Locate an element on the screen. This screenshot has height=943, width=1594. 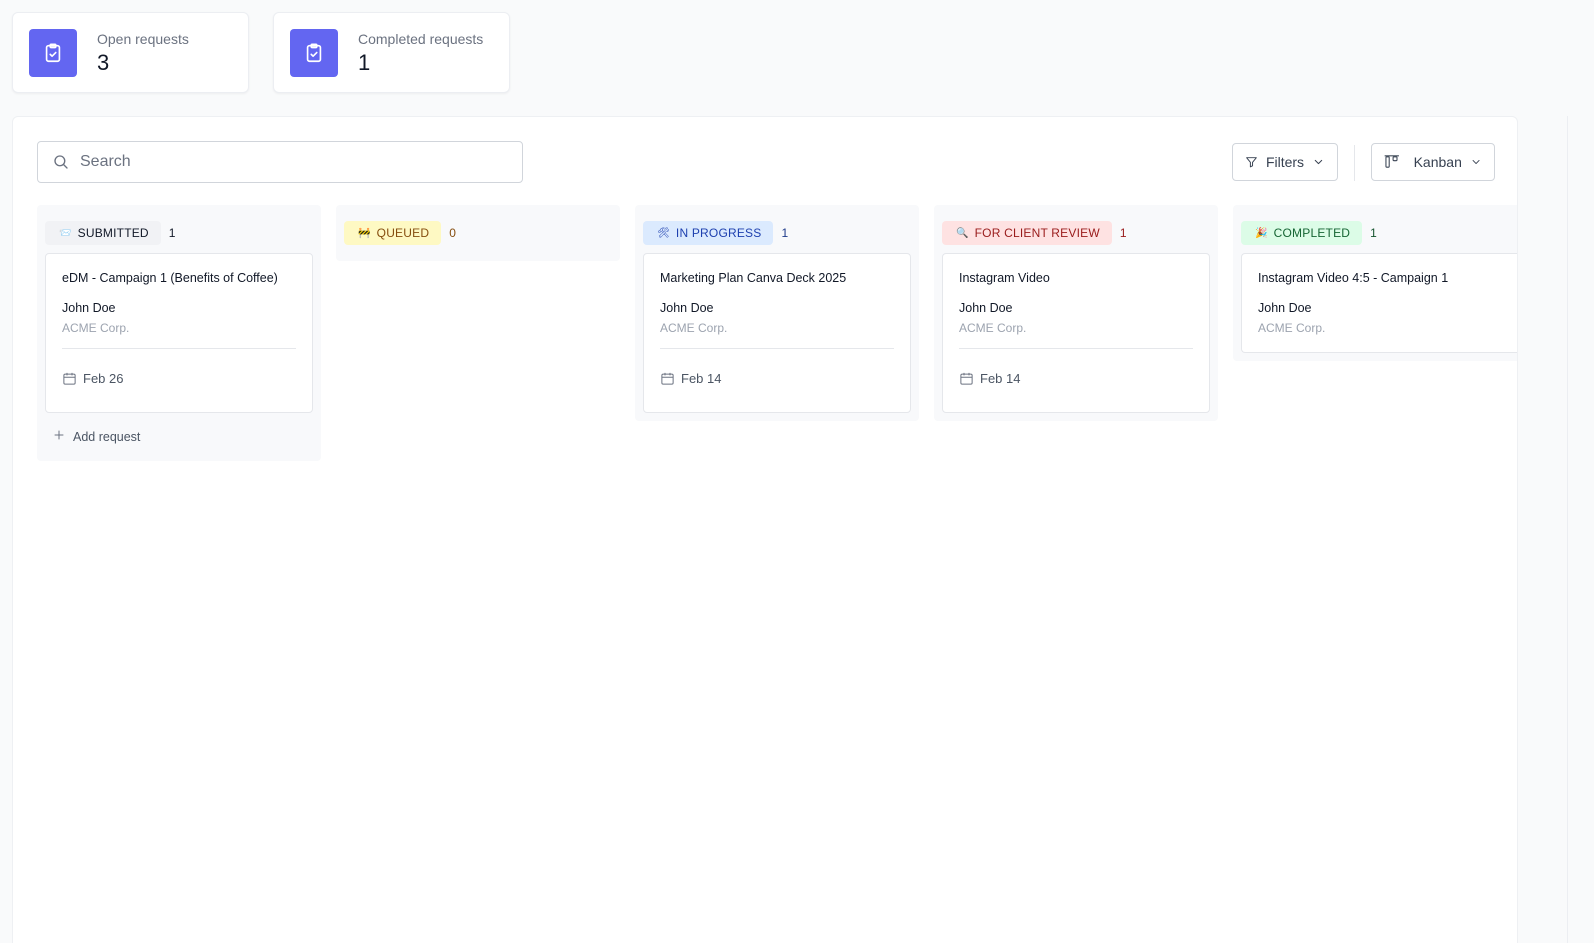
status-badge: 🚧 QUEUED is located at coordinates (393, 233).